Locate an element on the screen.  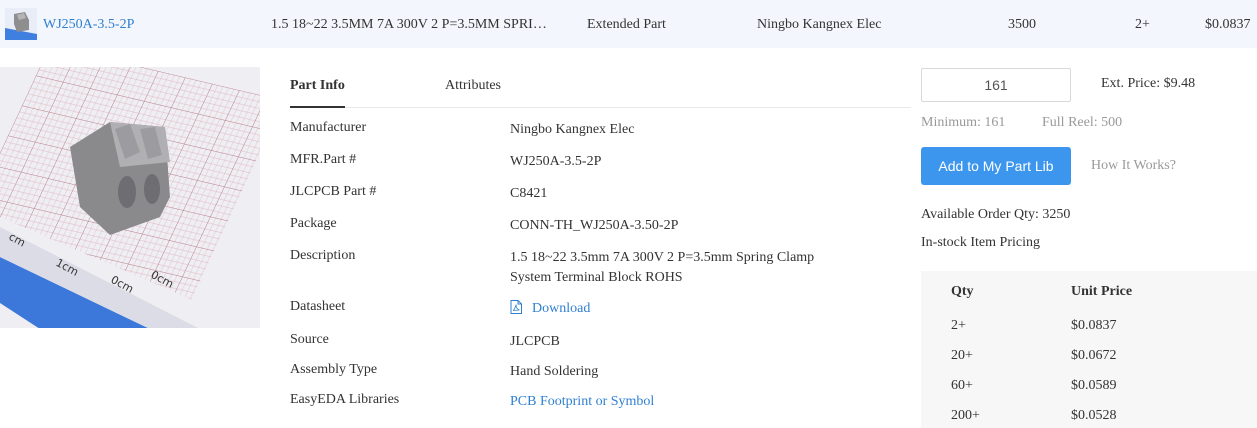
jlcpcb-part-value: C8421 is located at coordinates (529, 193).